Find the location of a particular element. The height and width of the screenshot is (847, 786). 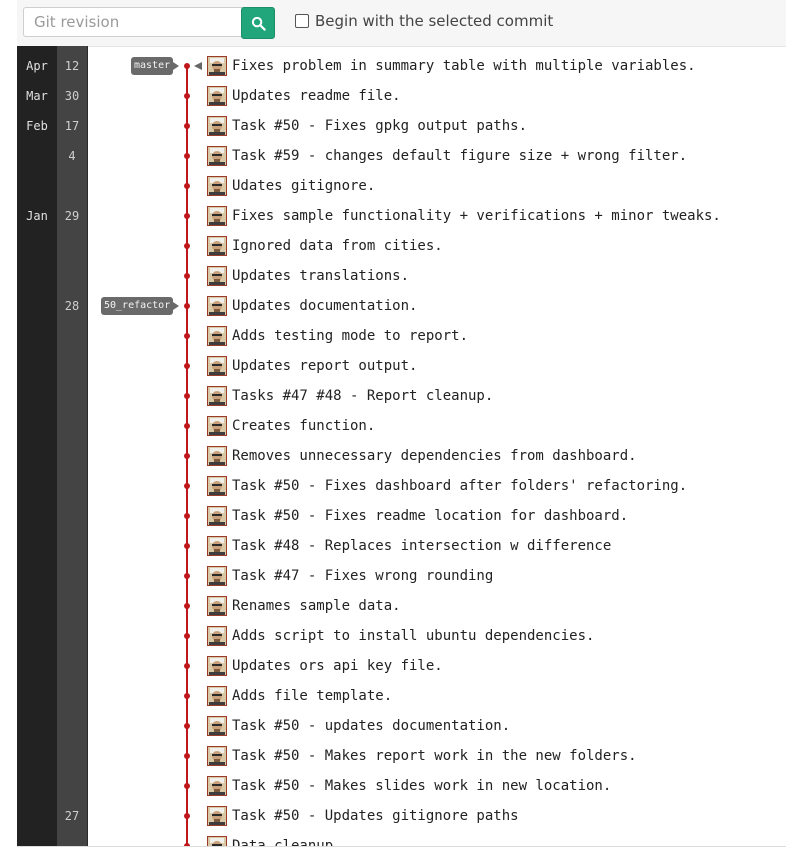

commit-row: Adds file template. is located at coordinates (299, 696).